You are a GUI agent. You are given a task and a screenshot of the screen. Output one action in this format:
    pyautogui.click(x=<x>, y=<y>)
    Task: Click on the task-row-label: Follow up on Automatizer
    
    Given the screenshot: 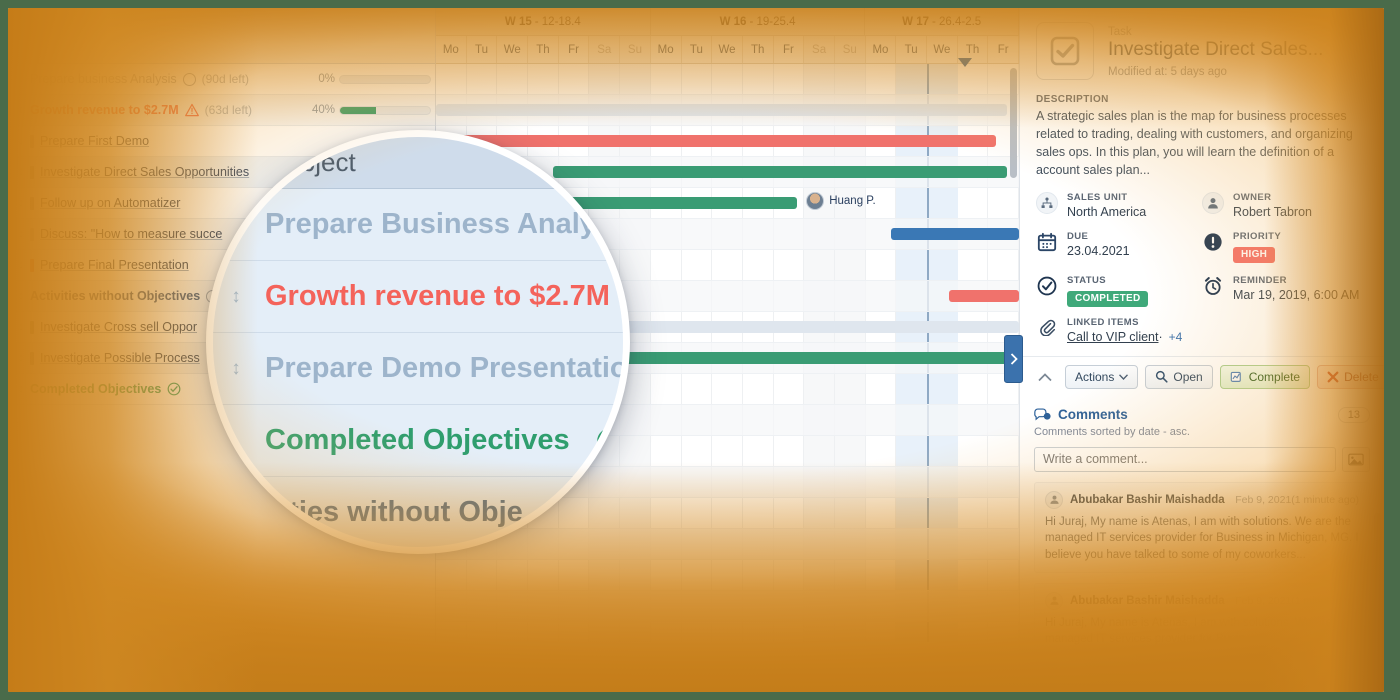 What is the action you would take?
    pyautogui.click(x=110, y=203)
    